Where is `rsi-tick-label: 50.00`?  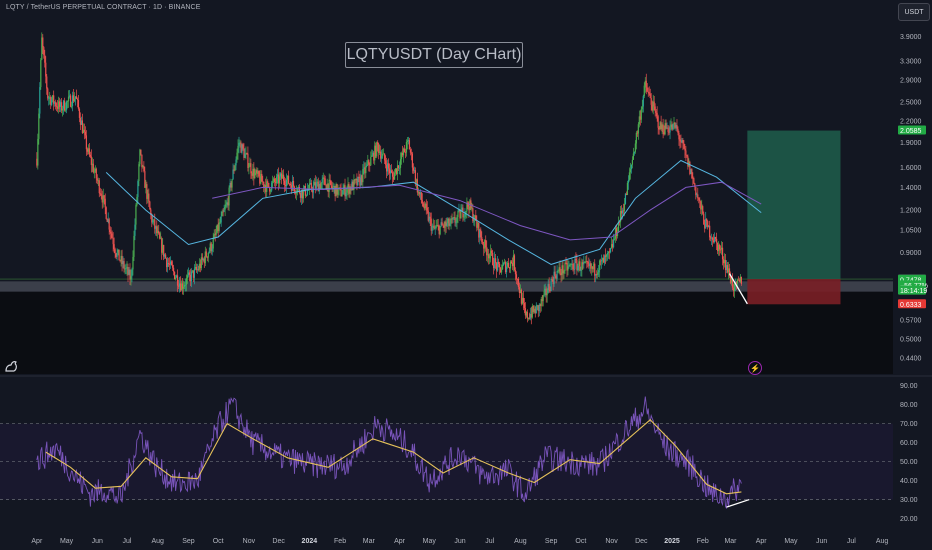 rsi-tick-label: 50.00 is located at coordinates (909, 462).